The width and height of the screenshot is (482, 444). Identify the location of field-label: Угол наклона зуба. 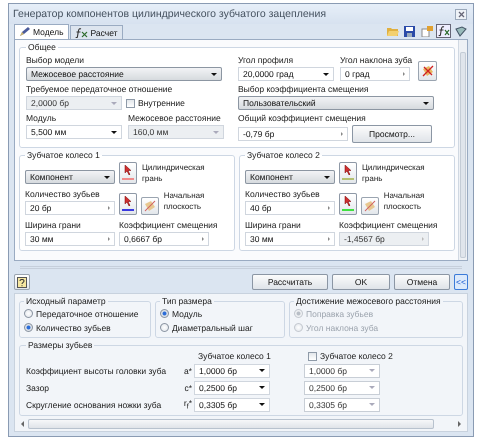
(376, 60).